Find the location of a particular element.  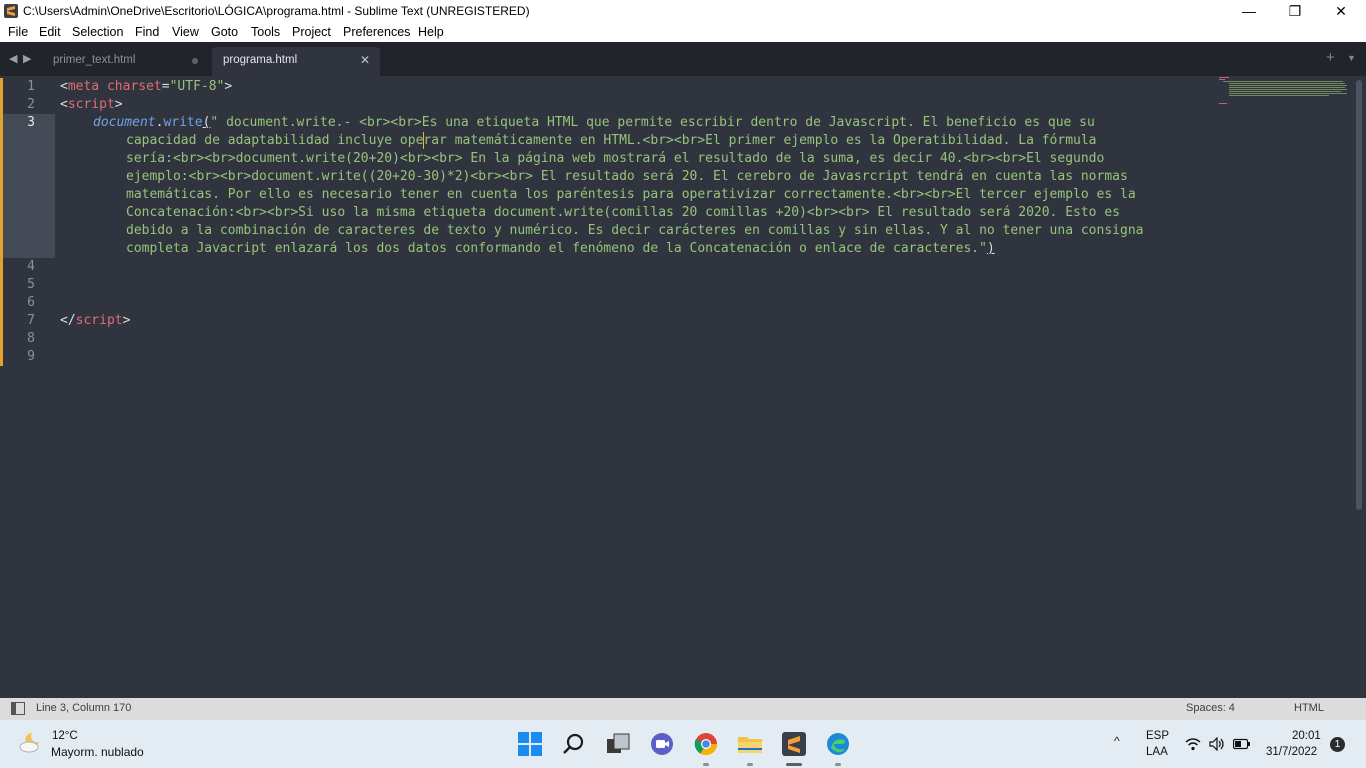

input-language: ESP is located at coordinates (1157, 736).